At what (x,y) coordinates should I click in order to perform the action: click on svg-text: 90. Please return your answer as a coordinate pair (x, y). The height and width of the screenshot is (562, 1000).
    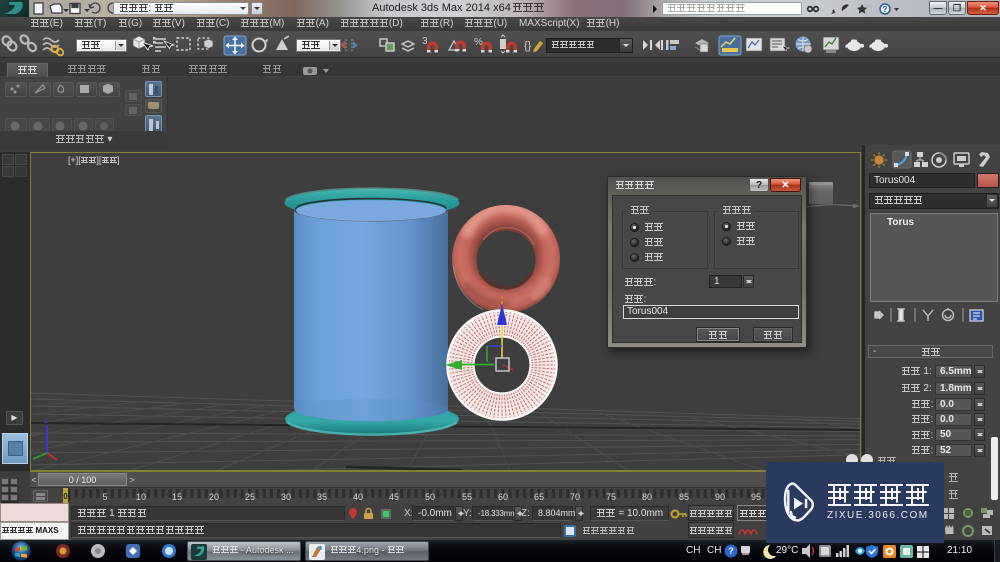
    Looking at the image, I should click on (720, 497).